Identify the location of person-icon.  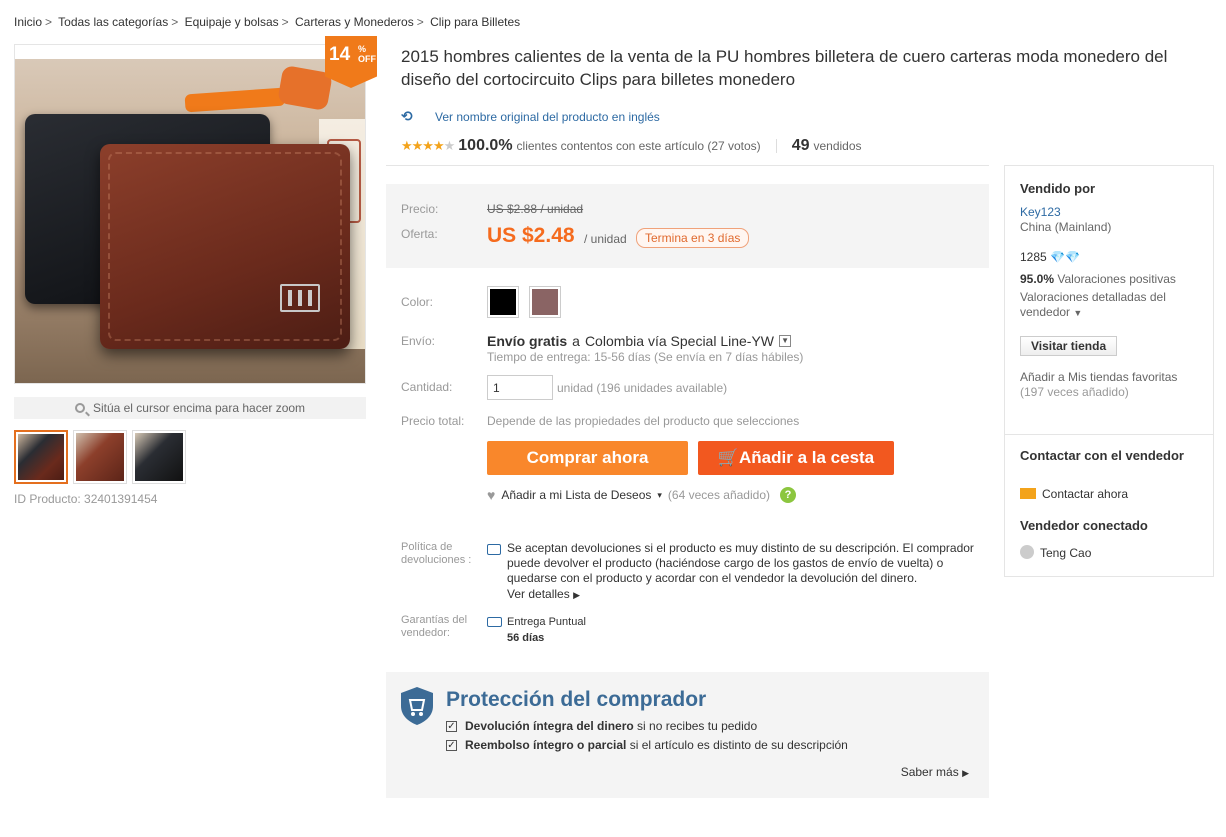
(1027, 552).